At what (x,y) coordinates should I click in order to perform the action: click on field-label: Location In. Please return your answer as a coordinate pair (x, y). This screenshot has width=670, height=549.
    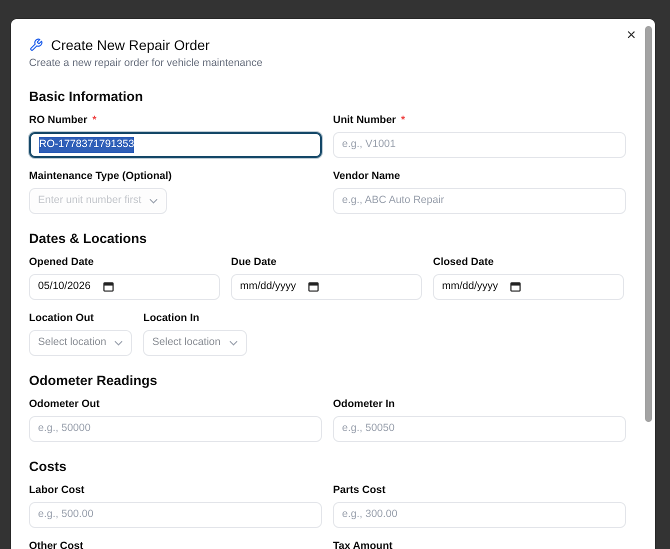
    Looking at the image, I should click on (171, 318).